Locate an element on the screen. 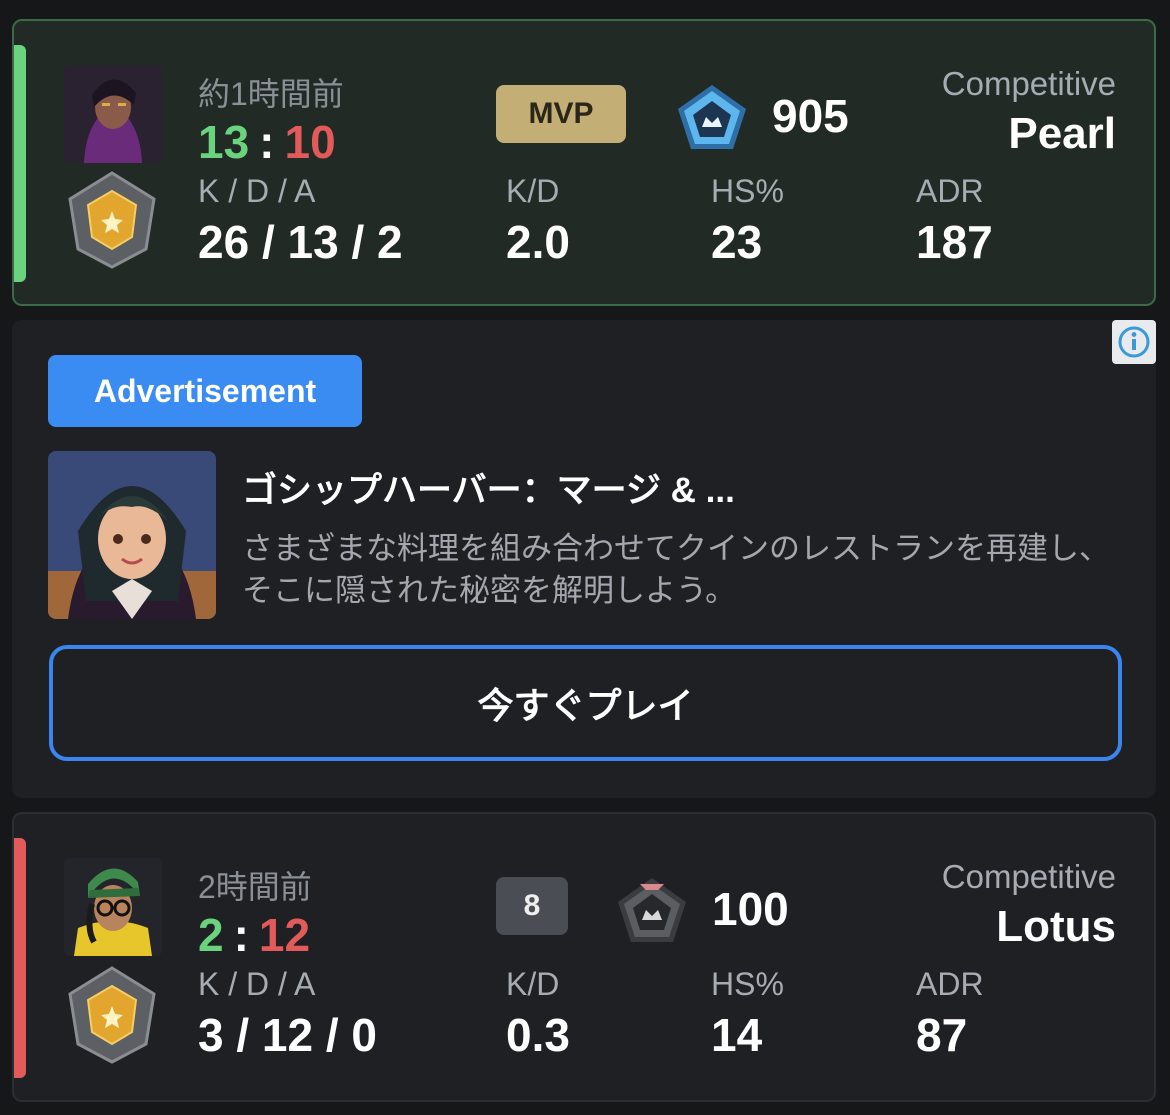  advertisement-label: Advertisement is located at coordinates (205, 391).